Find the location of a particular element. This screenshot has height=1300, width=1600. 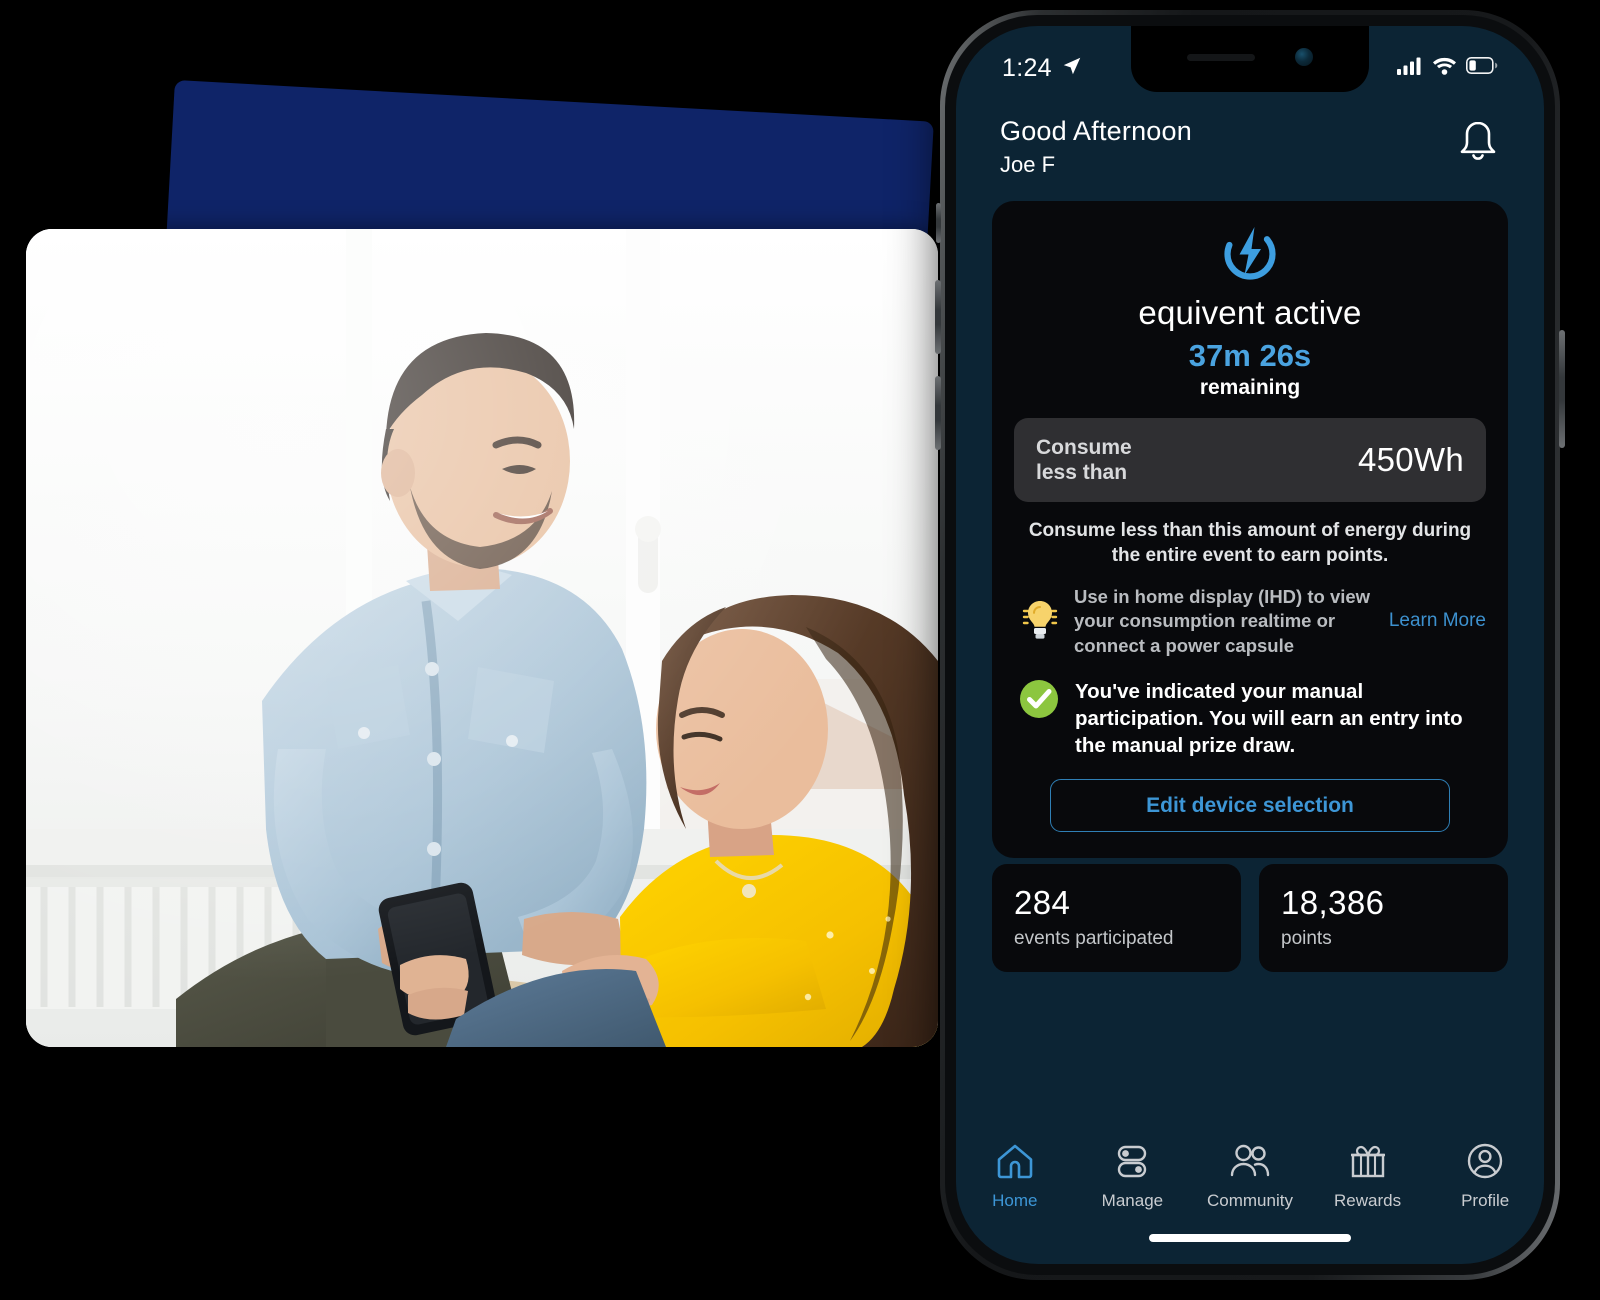

equivent-logo is located at coordinates (1250, 256).